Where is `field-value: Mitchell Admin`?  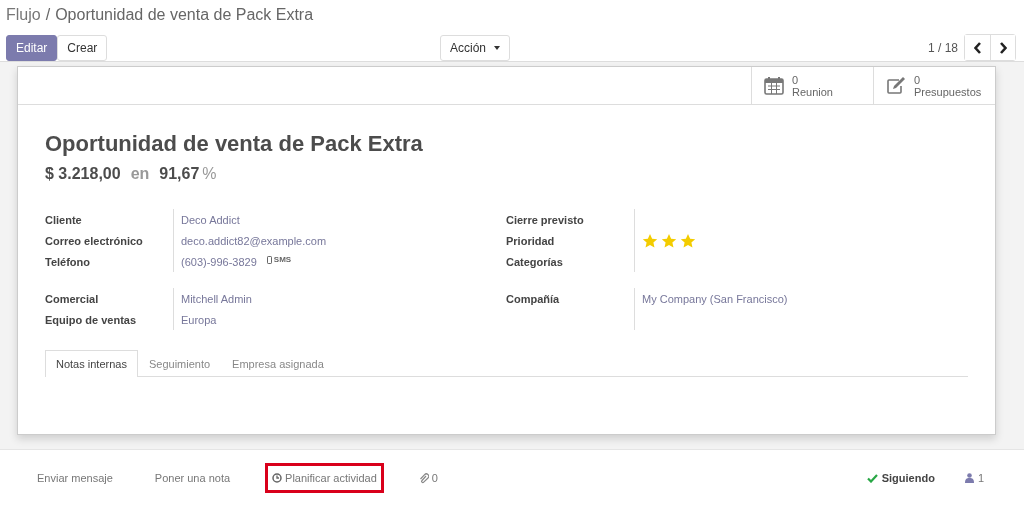 field-value: Mitchell Admin is located at coordinates (216, 298).